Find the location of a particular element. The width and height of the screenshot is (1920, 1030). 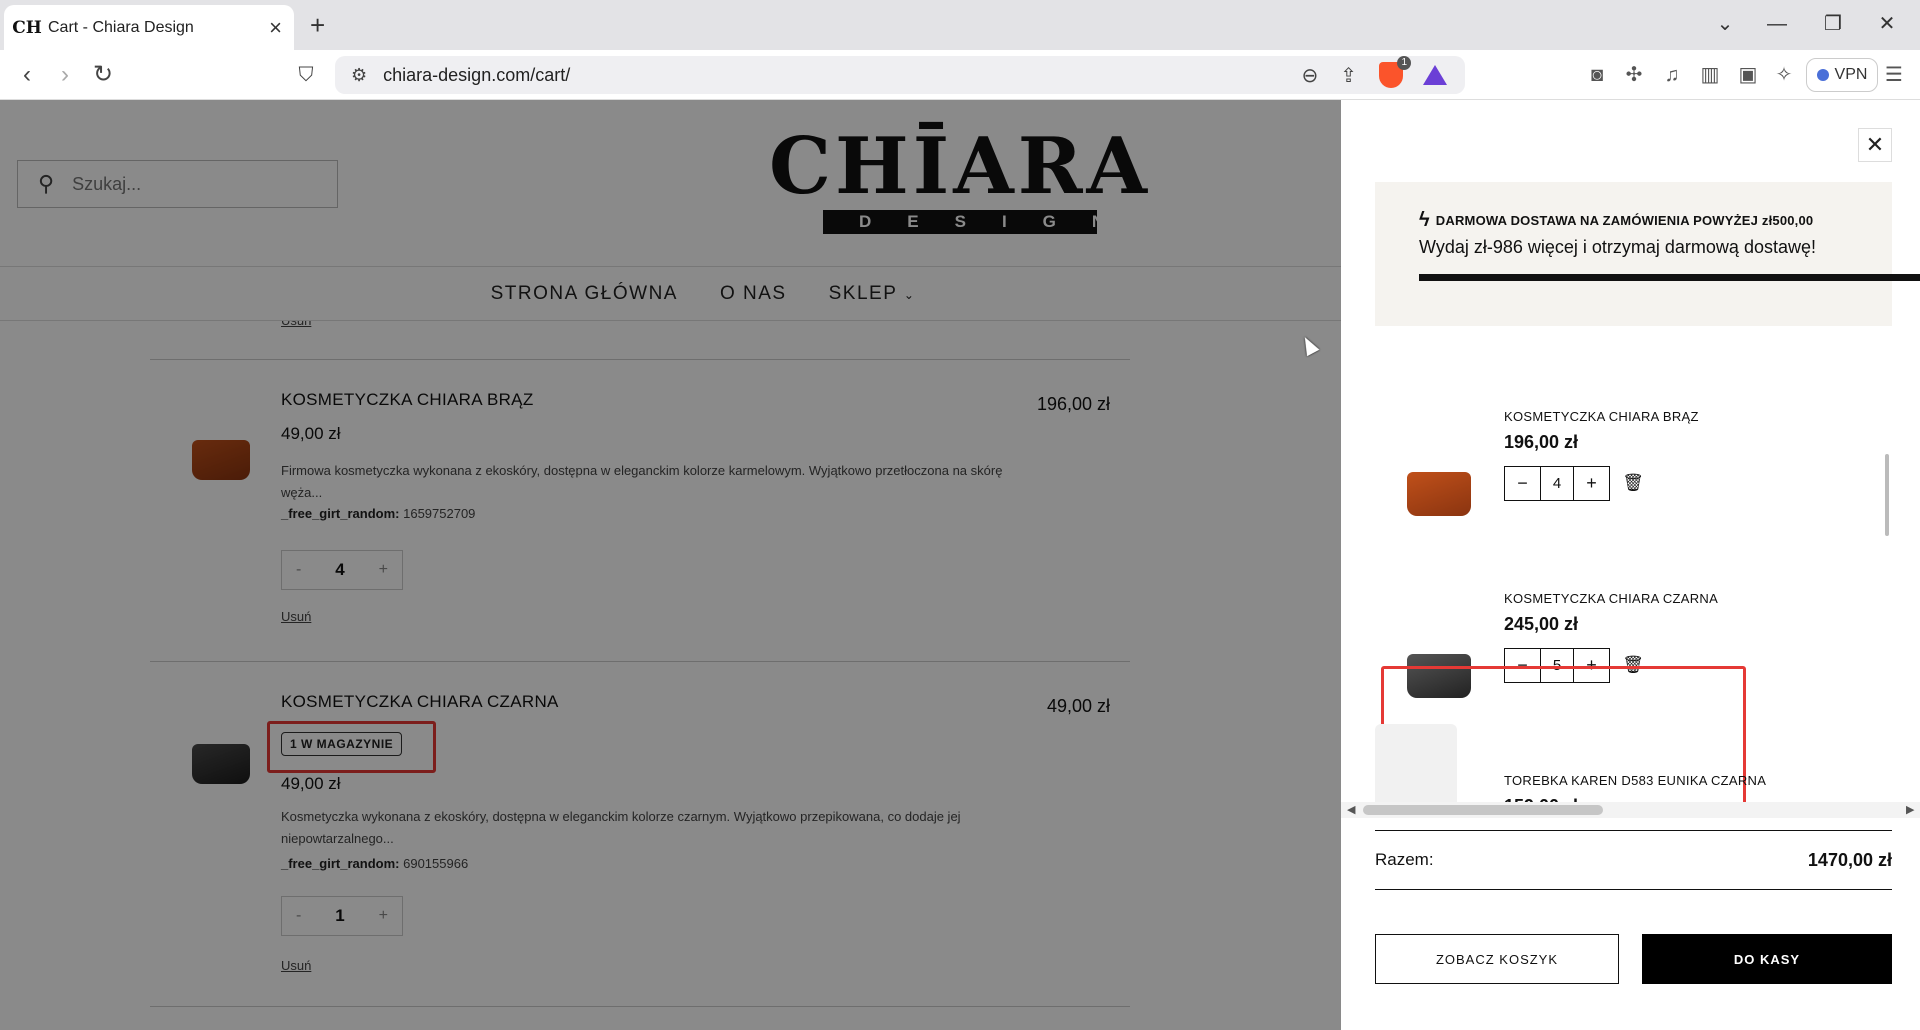

wallet-icon: ▣ is located at coordinates (1748, 75).